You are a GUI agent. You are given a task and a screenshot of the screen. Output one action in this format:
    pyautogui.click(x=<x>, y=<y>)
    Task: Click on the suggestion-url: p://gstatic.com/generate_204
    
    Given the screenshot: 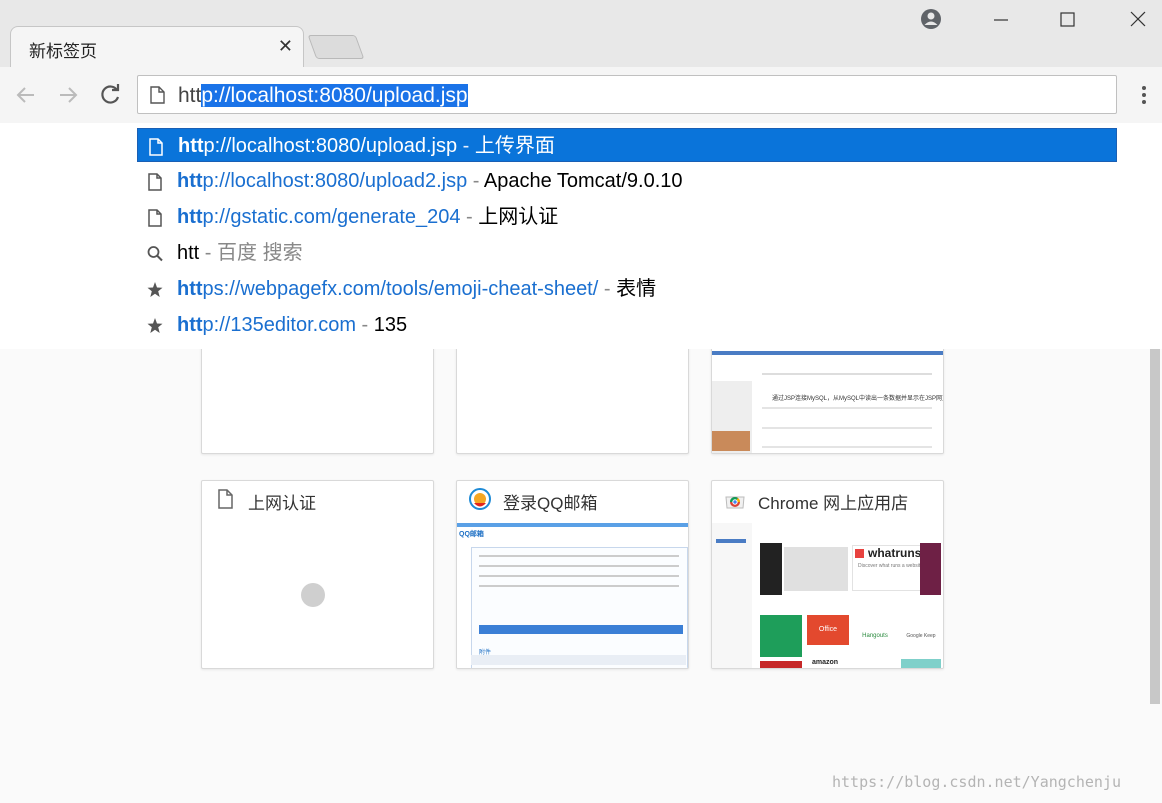 What is the action you would take?
    pyautogui.click(x=331, y=217)
    